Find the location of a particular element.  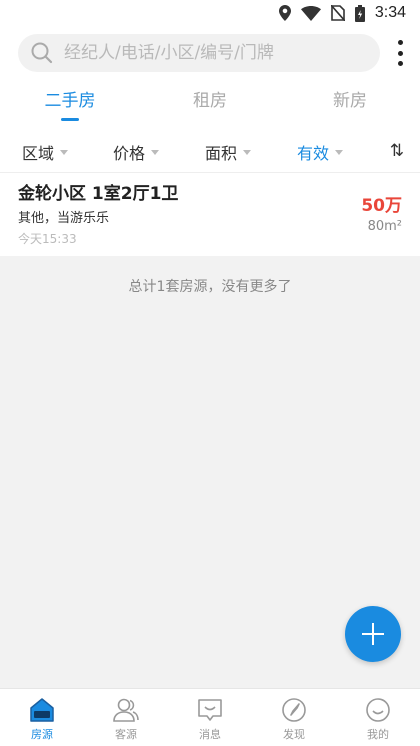

nav-clients: 客源 is located at coordinates (126, 717).